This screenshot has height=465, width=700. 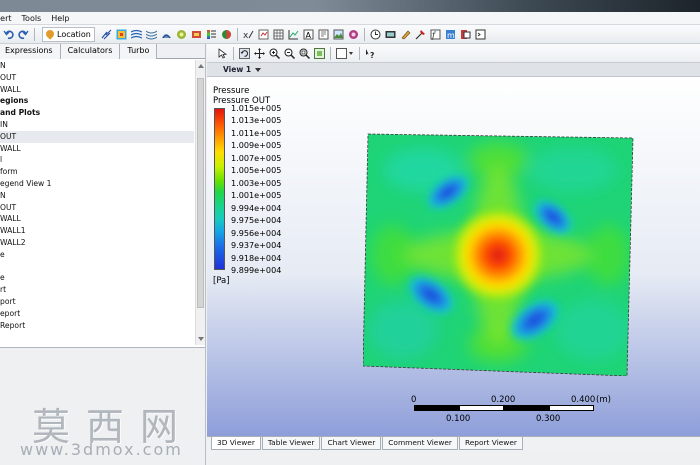 I want to click on clip-plane-icon, so click(x=353, y=34).